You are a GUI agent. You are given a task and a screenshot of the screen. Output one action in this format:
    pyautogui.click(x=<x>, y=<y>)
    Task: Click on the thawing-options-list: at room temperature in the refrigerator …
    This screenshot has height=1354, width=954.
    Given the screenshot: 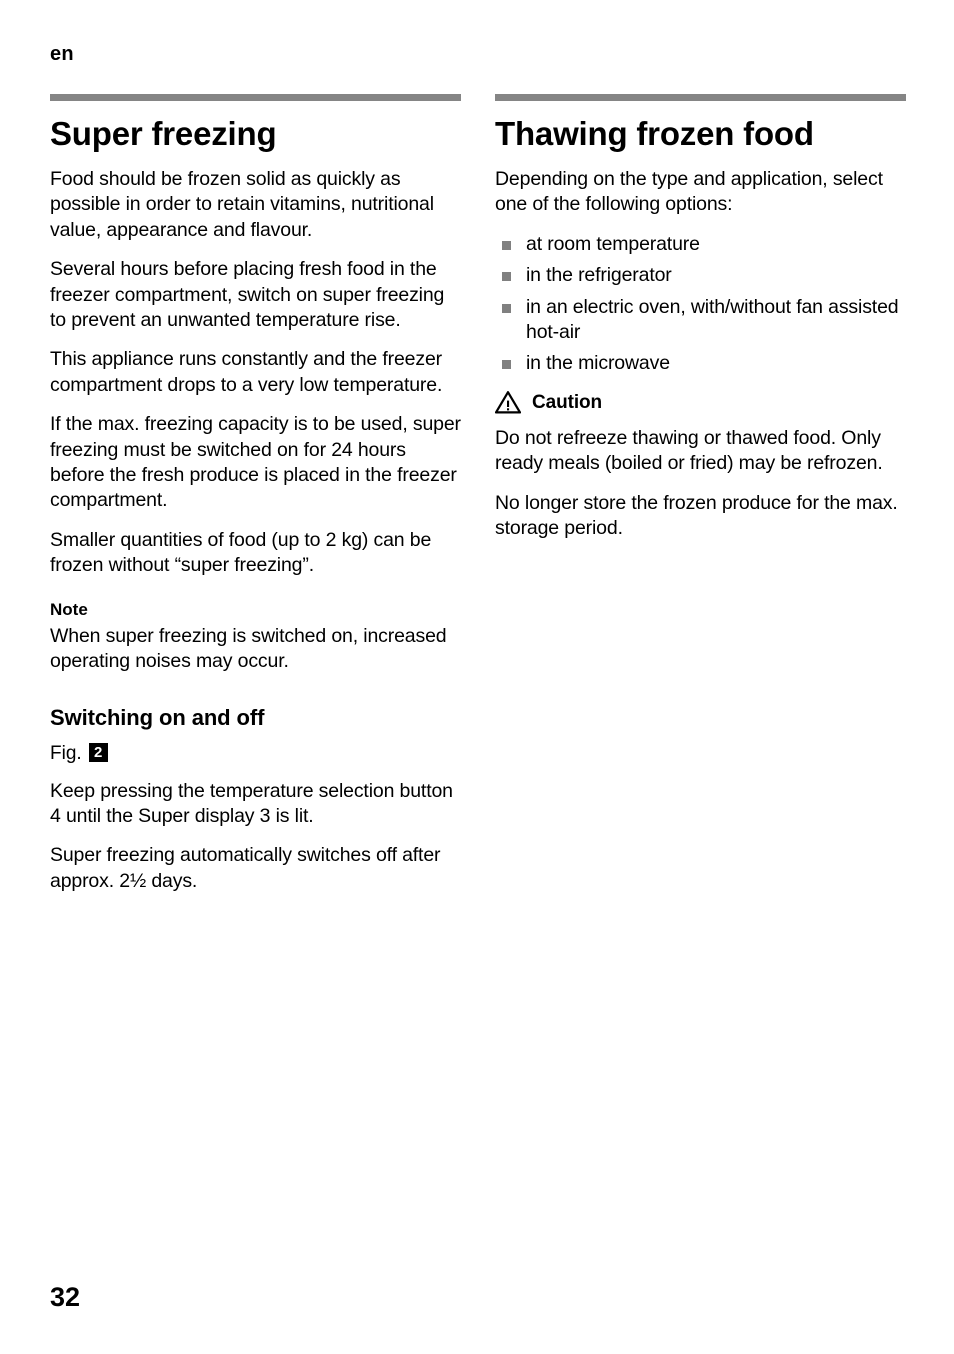 What is the action you would take?
    pyautogui.click(x=700, y=304)
    